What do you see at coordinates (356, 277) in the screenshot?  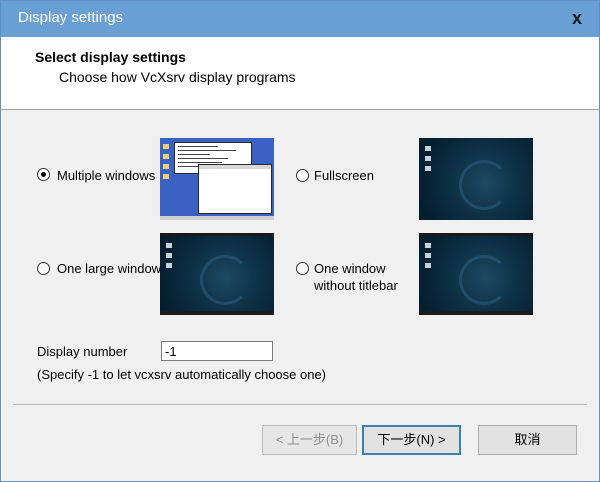 I see `one-window-no-titlebar-label: One window without titlebar` at bounding box center [356, 277].